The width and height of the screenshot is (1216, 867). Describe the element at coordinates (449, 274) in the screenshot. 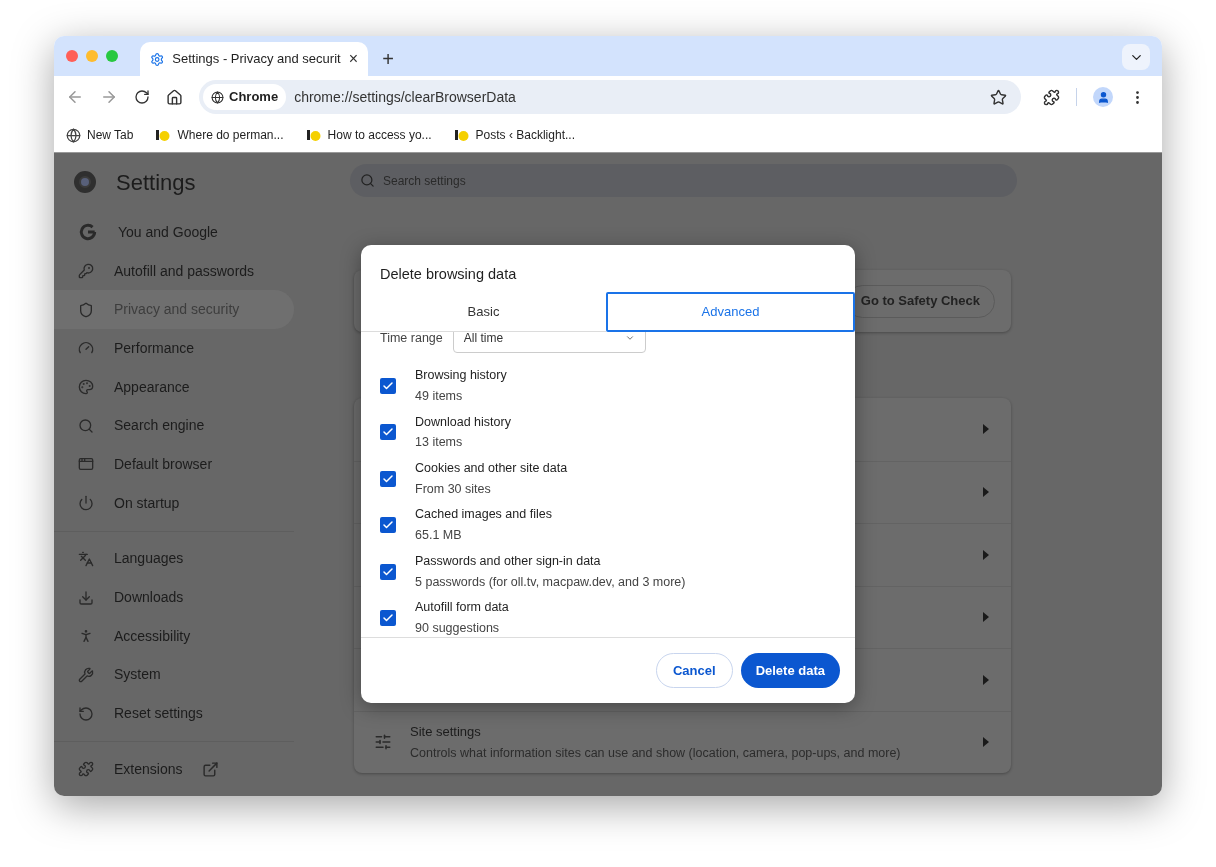

I see `dialog-title: Delete browsing data` at that location.